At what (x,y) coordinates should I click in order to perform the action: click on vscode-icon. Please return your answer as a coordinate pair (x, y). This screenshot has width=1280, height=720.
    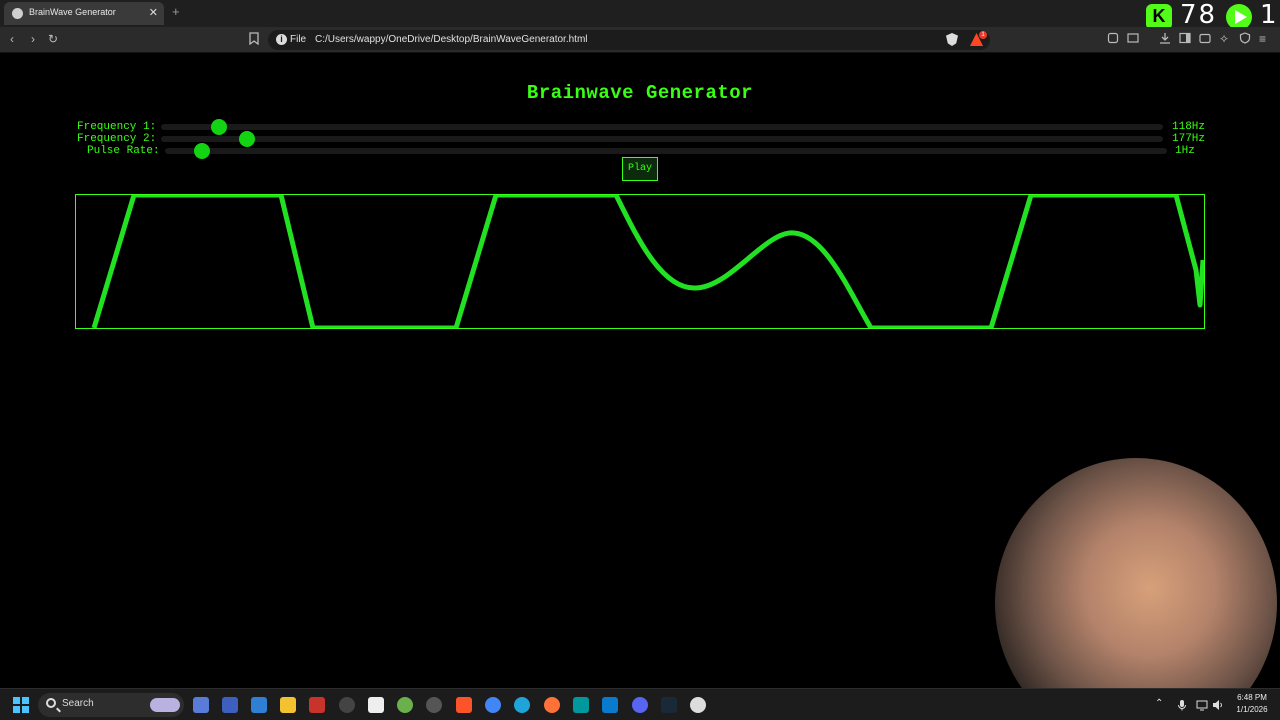
    Looking at the image, I should click on (610, 705).